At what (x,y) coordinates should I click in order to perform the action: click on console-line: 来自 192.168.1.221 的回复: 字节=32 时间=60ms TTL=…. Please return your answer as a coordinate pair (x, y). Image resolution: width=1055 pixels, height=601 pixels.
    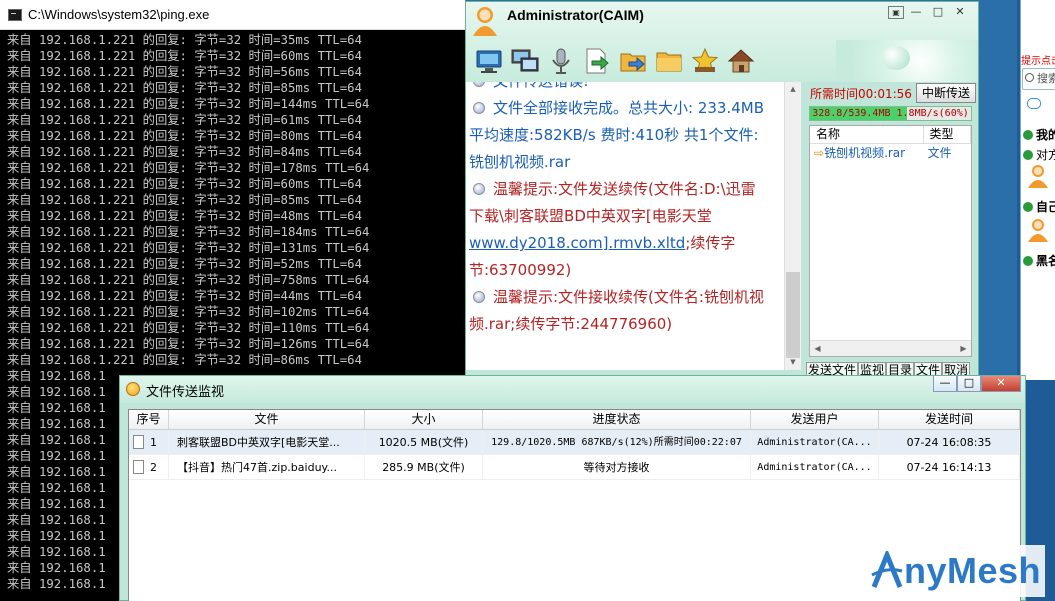
    Looking at the image, I should click on (184, 184).